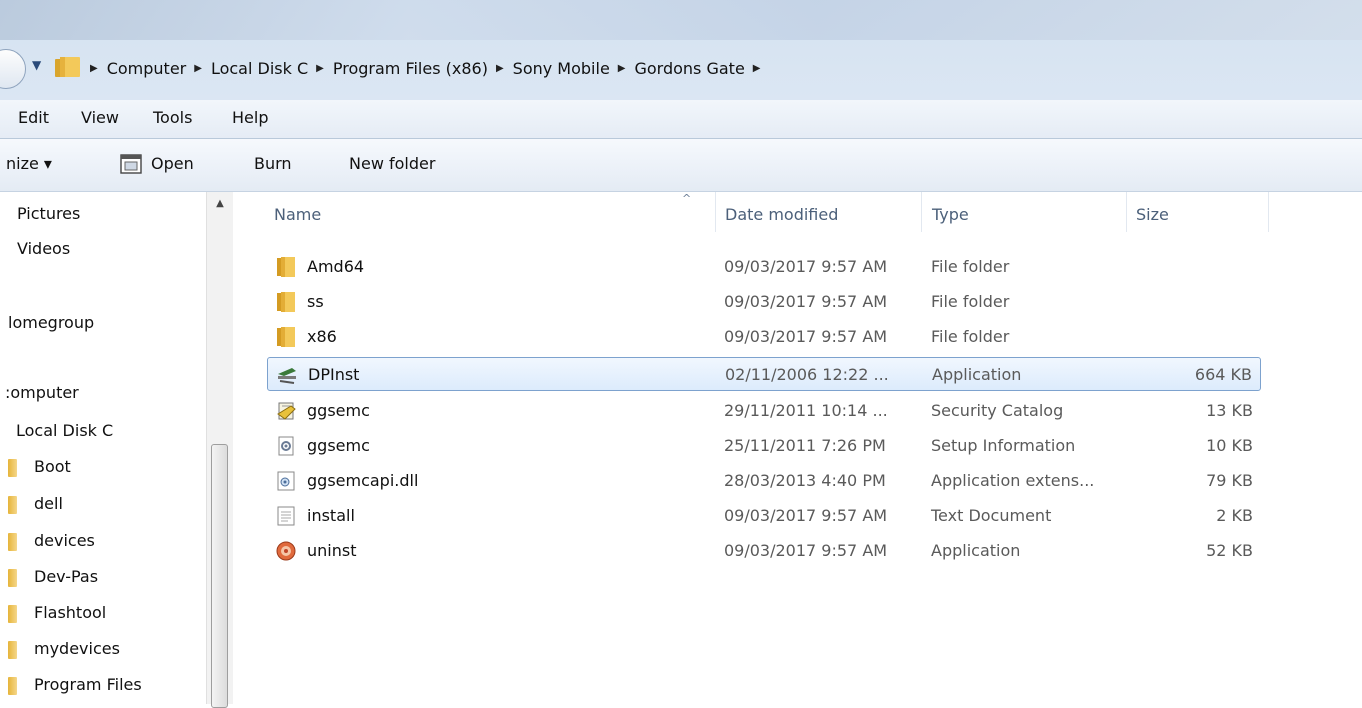 This screenshot has height=708, width=1362. What do you see at coordinates (1003, 445) in the screenshot?
I see `file-type: Setup Information` at bounding box center [1003, 445].